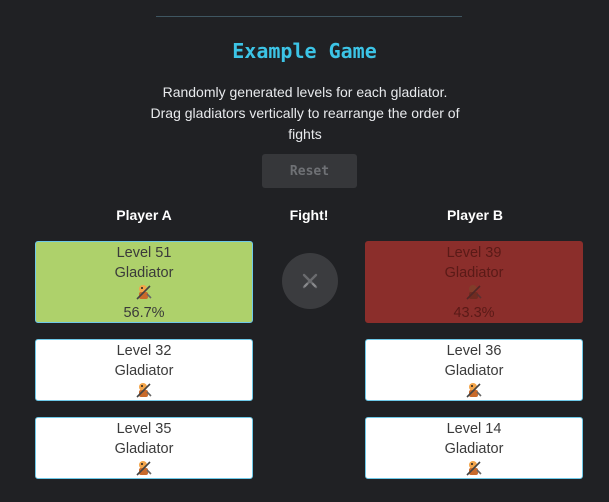  What do you see at coordinates (474, 282) in the screenshot?
I see `player-b-gladiator-card-1: Level 39 Gladiator 43.3%` at bounding box center [474, 282].